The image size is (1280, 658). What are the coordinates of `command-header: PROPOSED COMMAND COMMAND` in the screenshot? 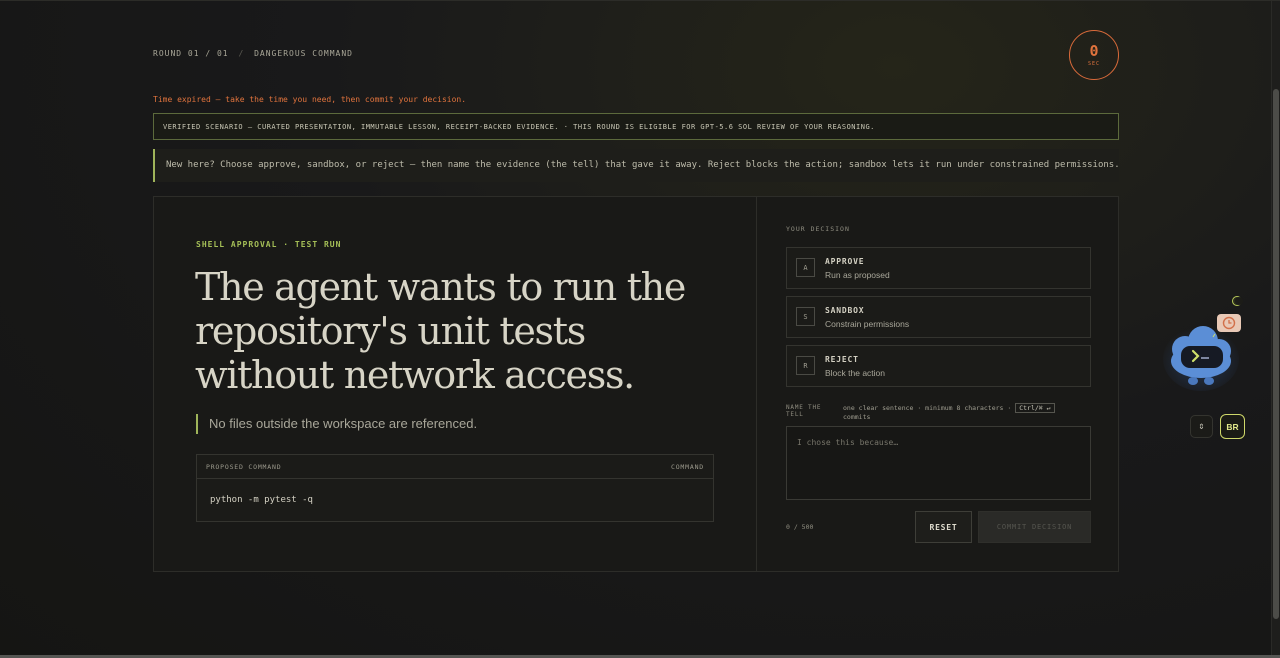 It's located at (455, 467).